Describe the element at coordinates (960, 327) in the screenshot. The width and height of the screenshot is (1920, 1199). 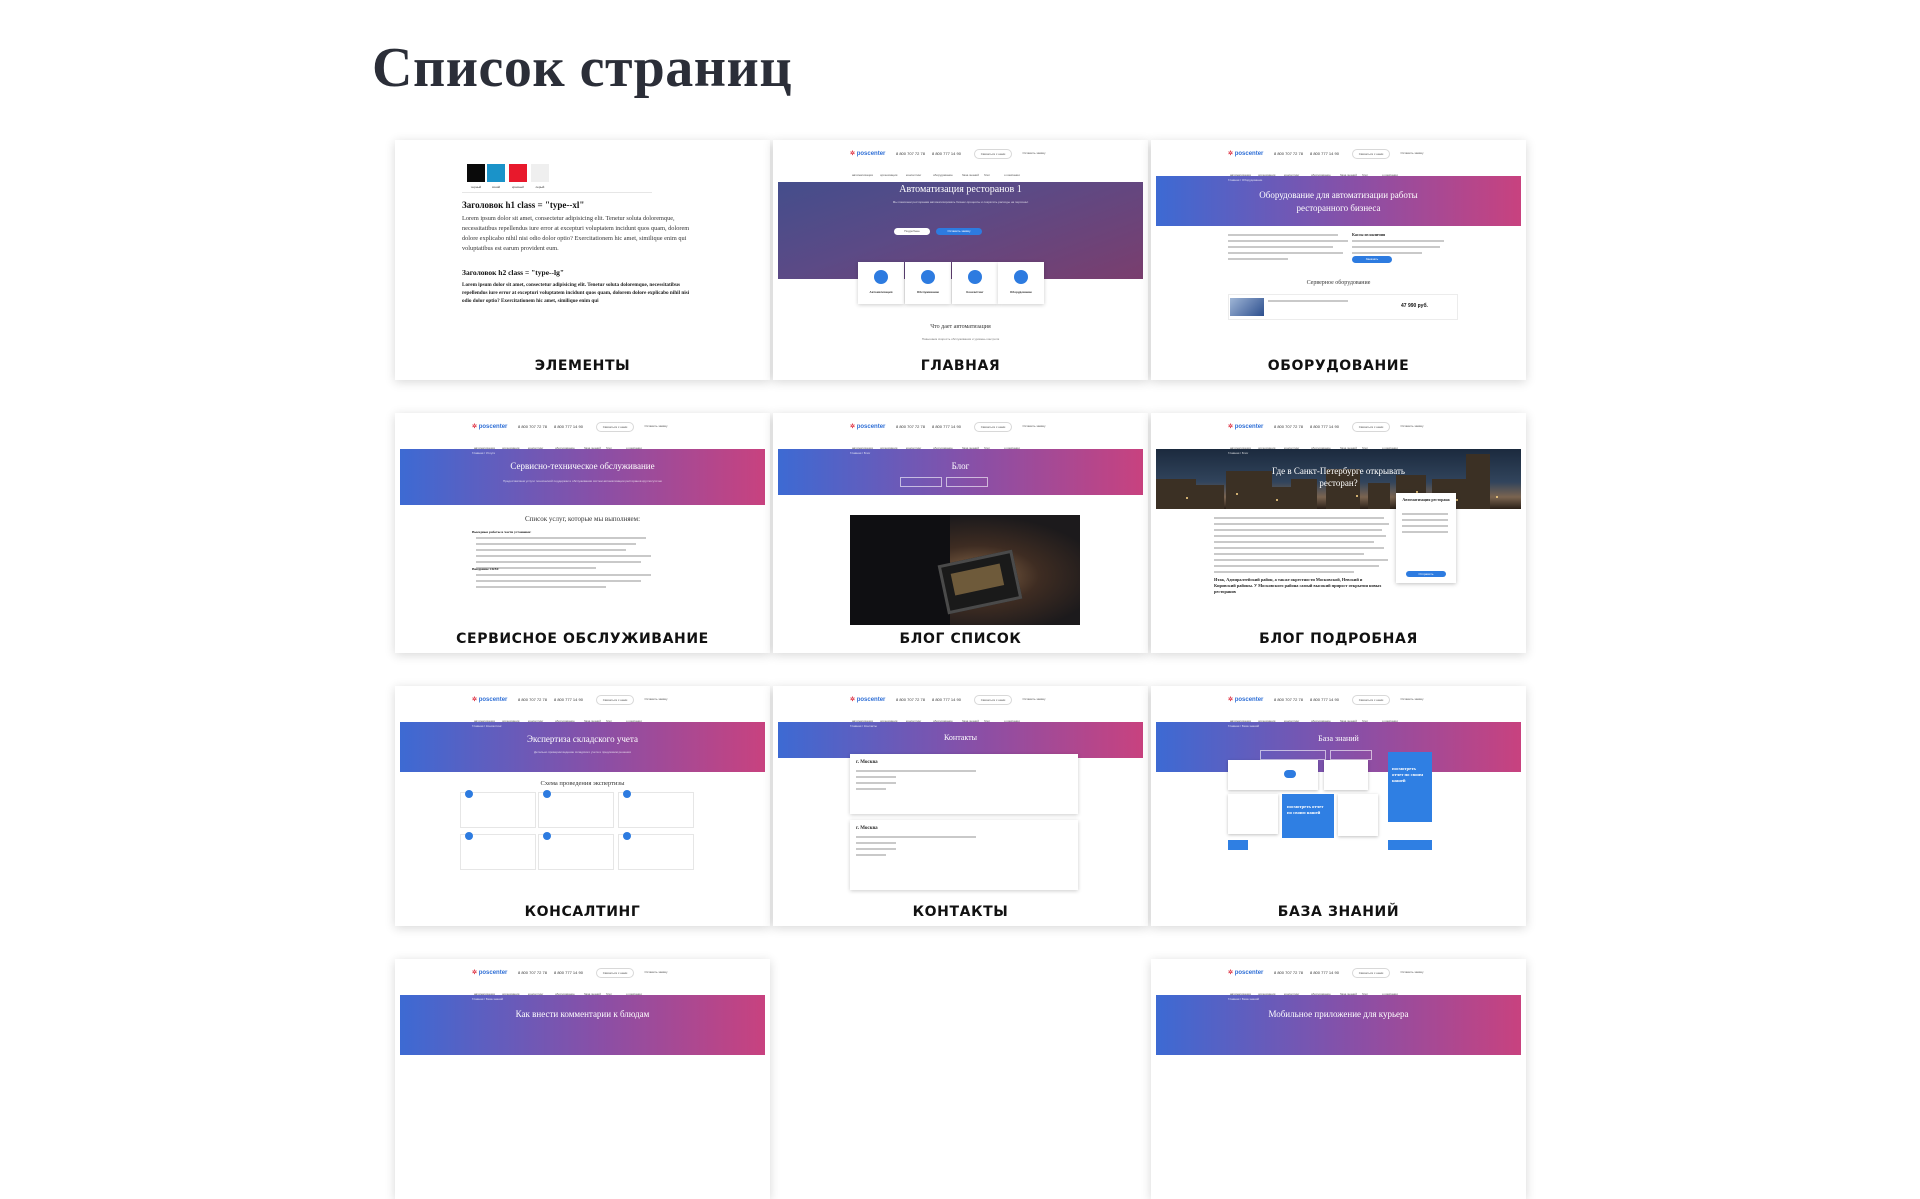
I see `section-title: Что дает автоматизация` at that location.